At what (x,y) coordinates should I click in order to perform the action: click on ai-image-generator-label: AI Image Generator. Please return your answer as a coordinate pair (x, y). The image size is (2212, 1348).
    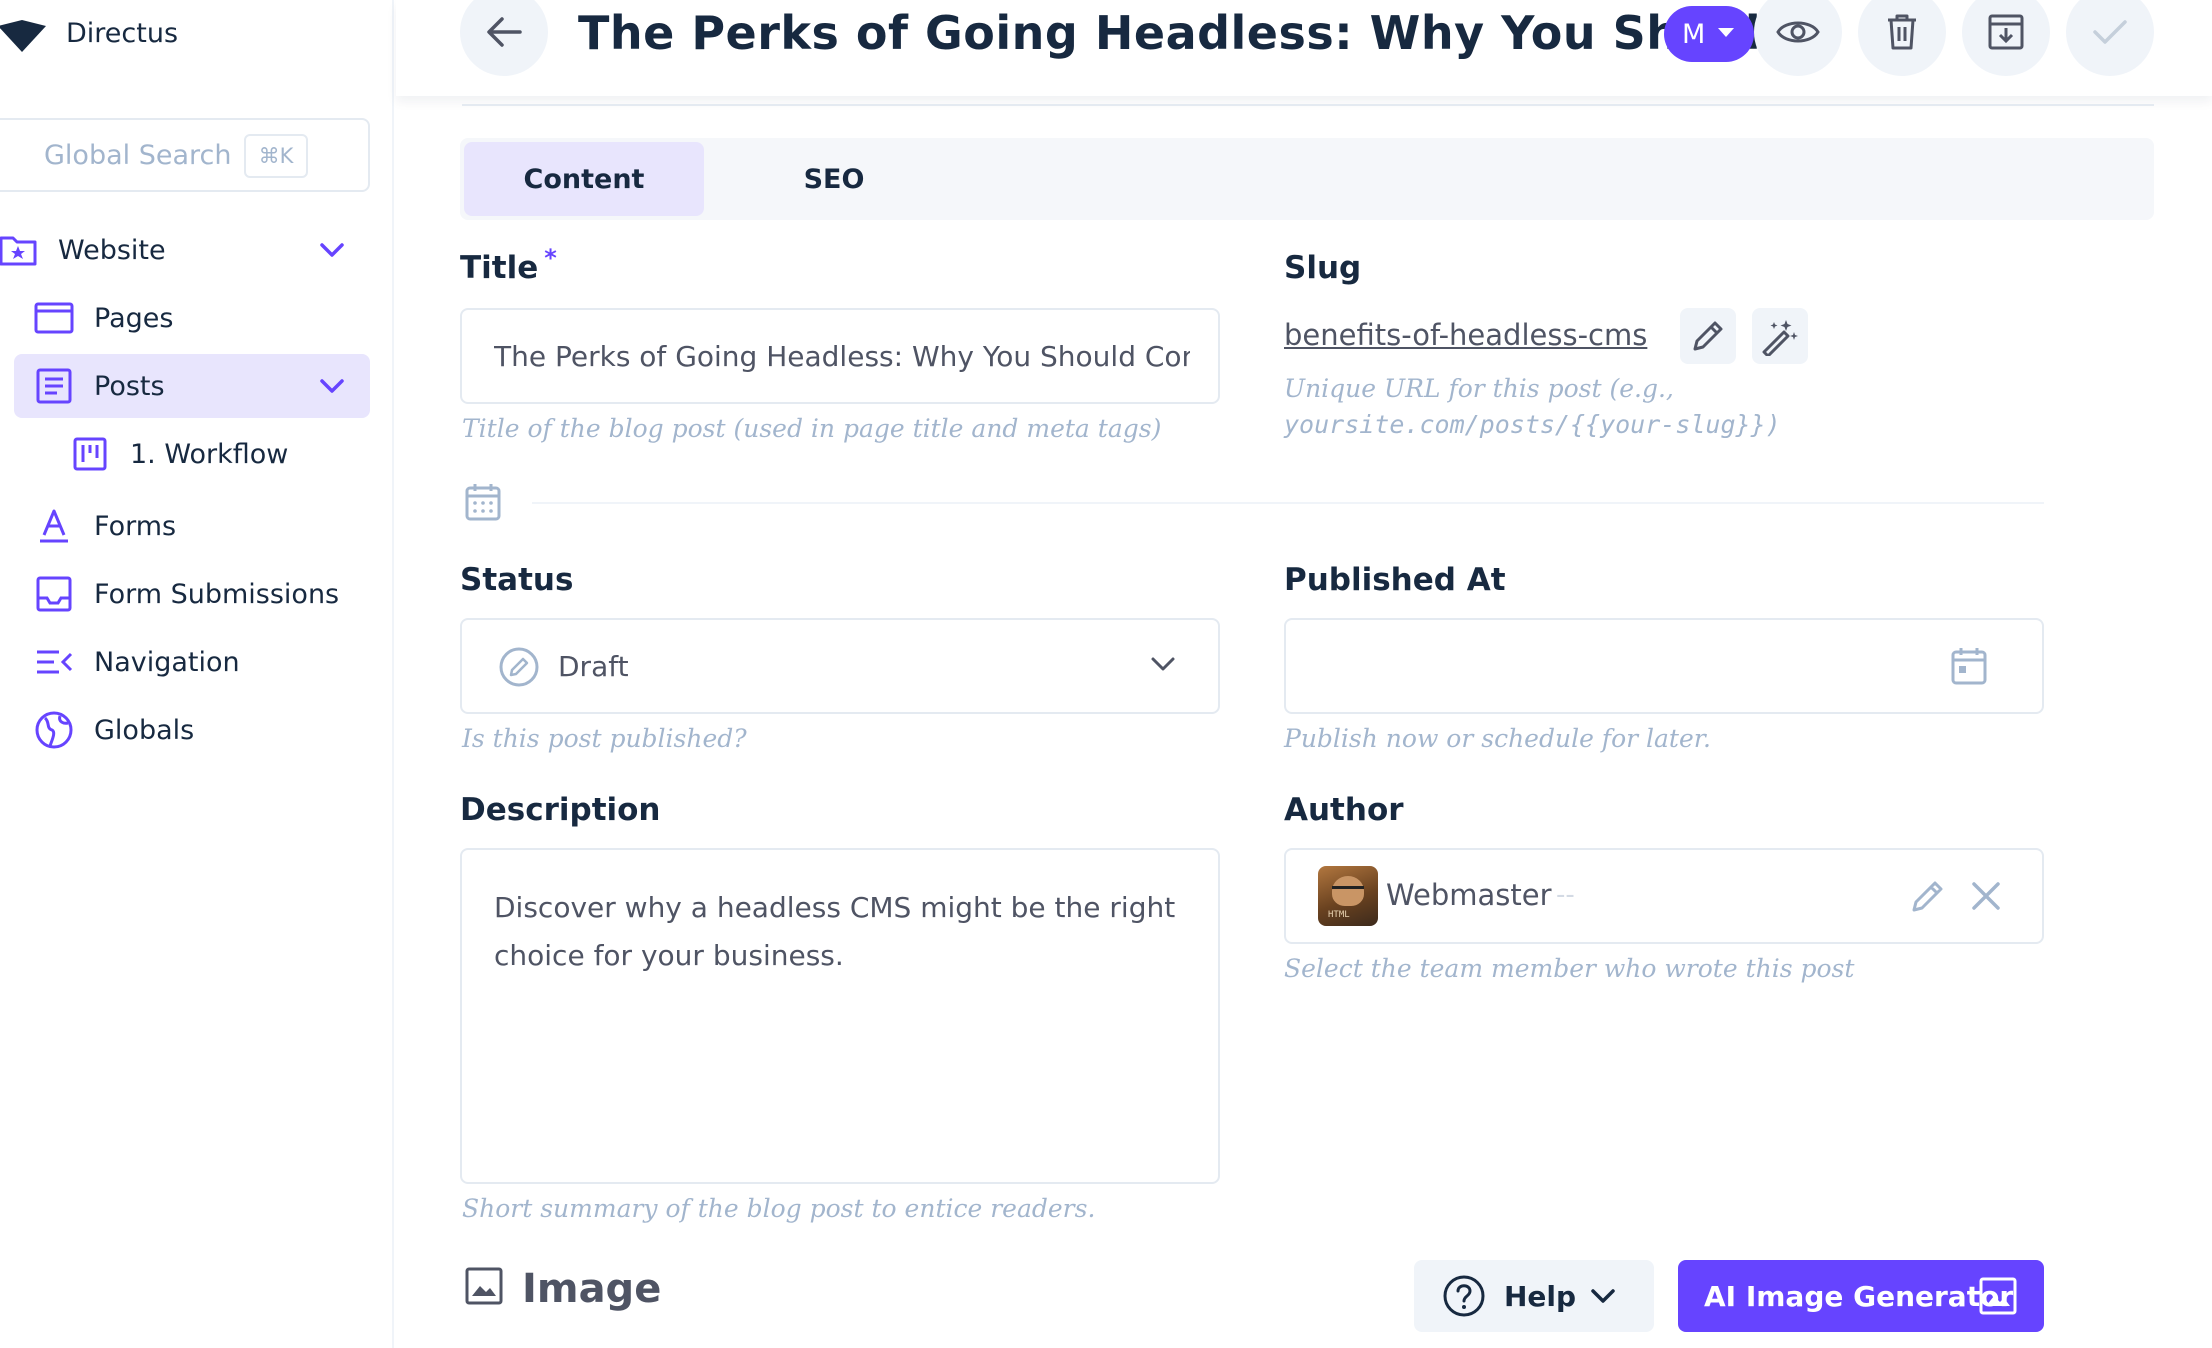
    Looking at the image, I should click on (1859, 1296).